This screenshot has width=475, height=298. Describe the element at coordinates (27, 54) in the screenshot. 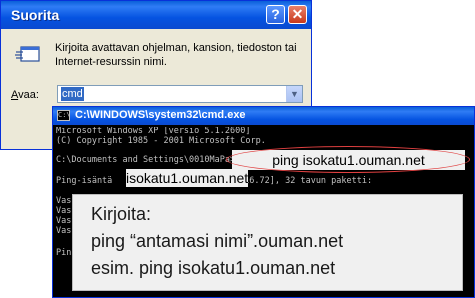

I see `run-icon` at that location.